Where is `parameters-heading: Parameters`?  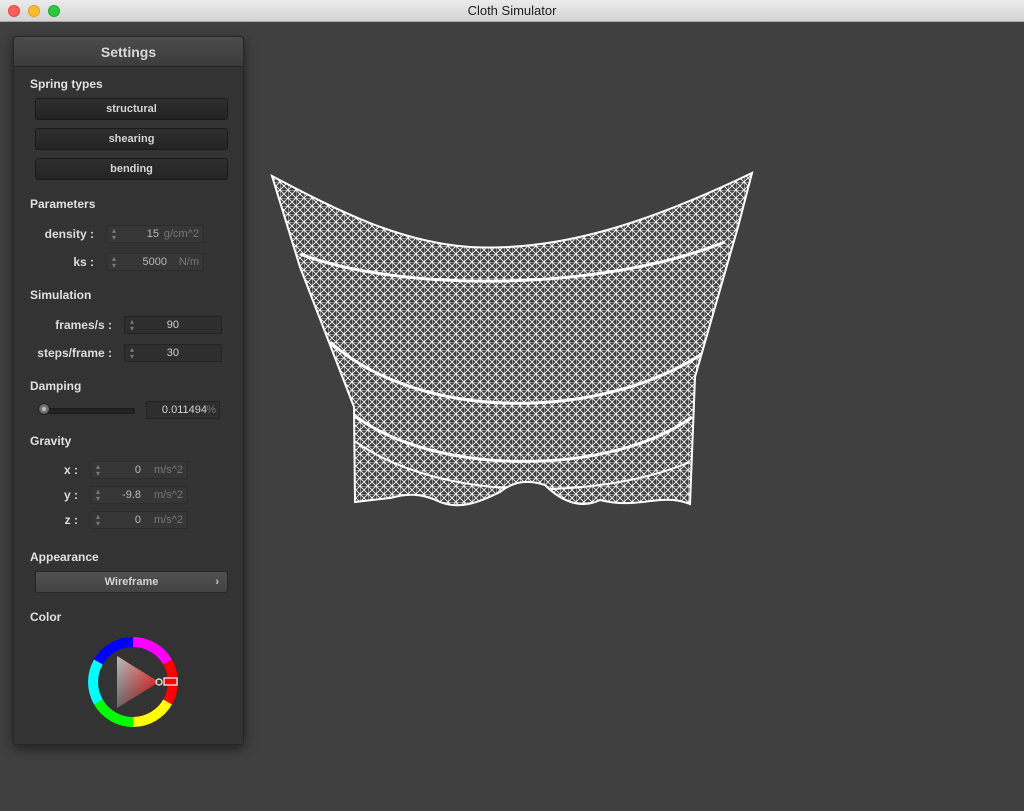 parameters-heading: Parameters is located at coordinates (63, 204).